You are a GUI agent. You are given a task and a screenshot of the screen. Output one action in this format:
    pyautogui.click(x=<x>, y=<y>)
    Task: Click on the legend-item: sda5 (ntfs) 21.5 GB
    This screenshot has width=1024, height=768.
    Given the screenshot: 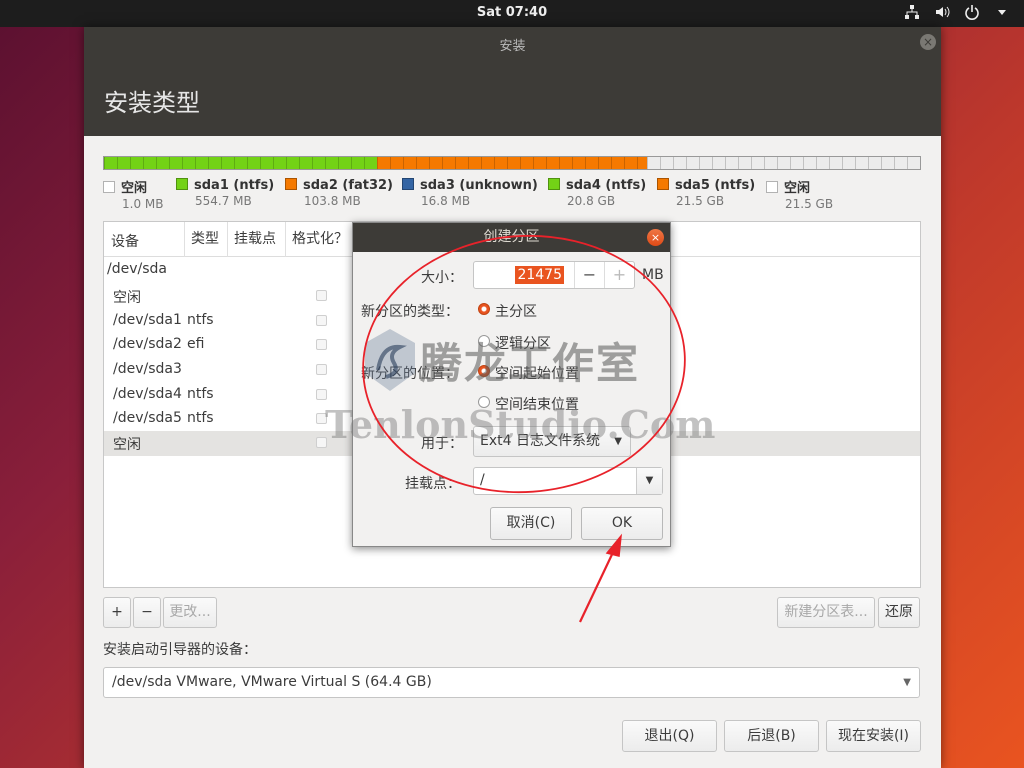 What is the action you would take?
    pyautogui.click(x=706, y=192)
    